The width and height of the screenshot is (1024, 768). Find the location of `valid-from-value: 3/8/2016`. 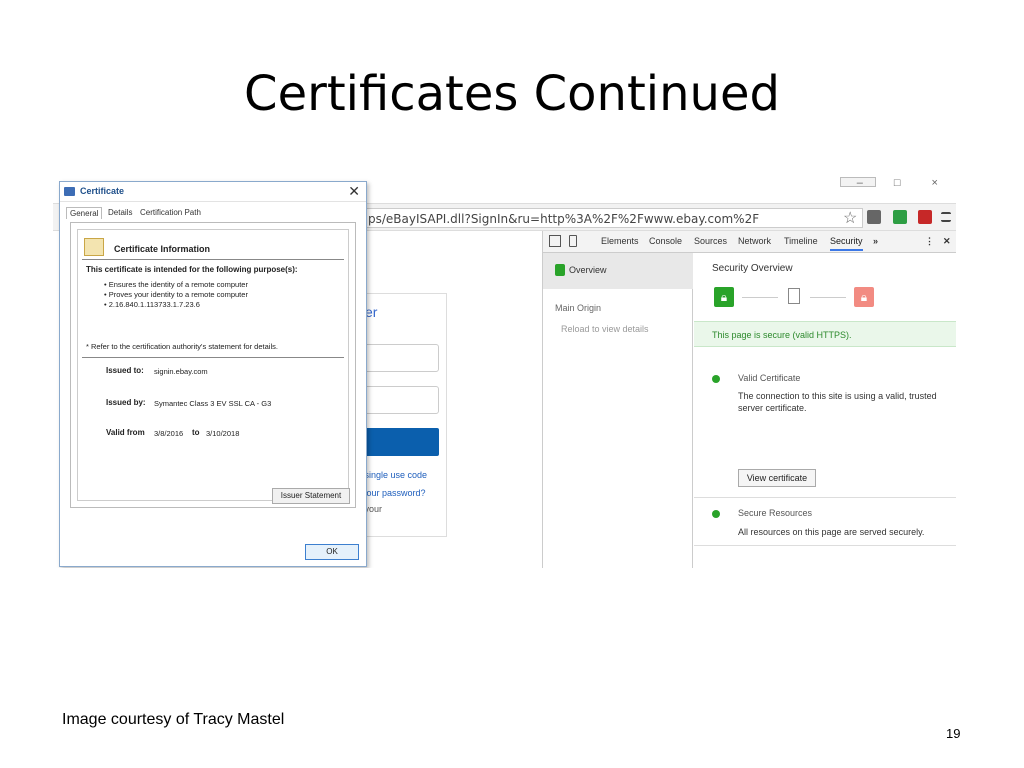

valid-from-value: 3/8/2016 is located at coordinates (169, 433).